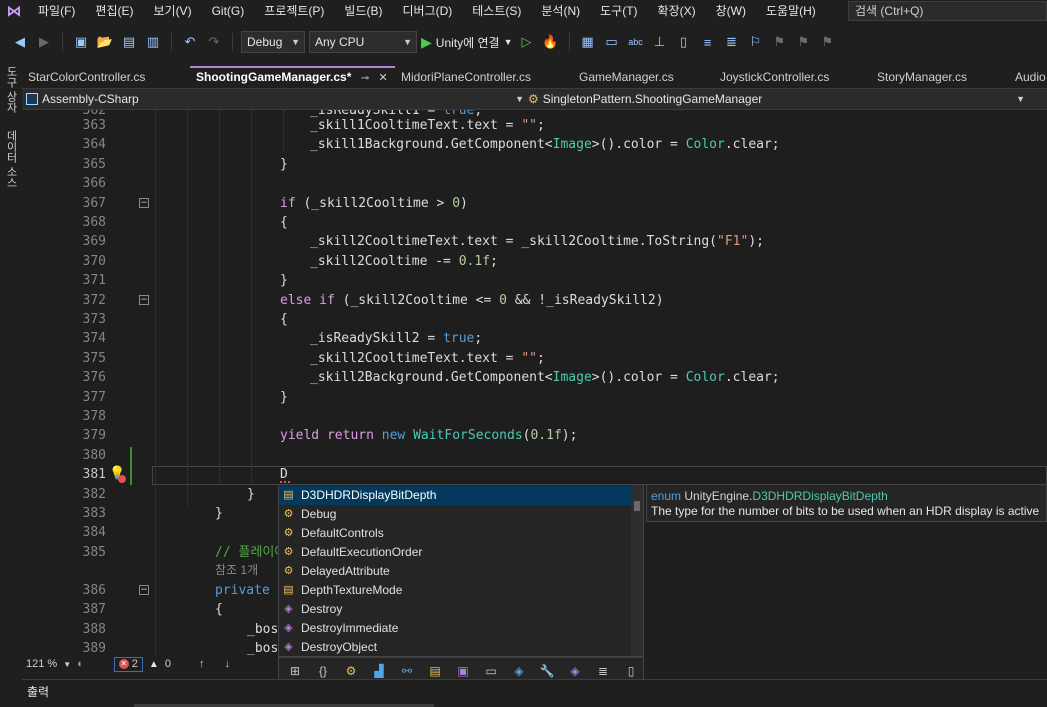  What do you see at coordinates (455, 647) in the screenshot?
I see `completion-item: ◈ DestroyObject` at bounding box center [455, 647].